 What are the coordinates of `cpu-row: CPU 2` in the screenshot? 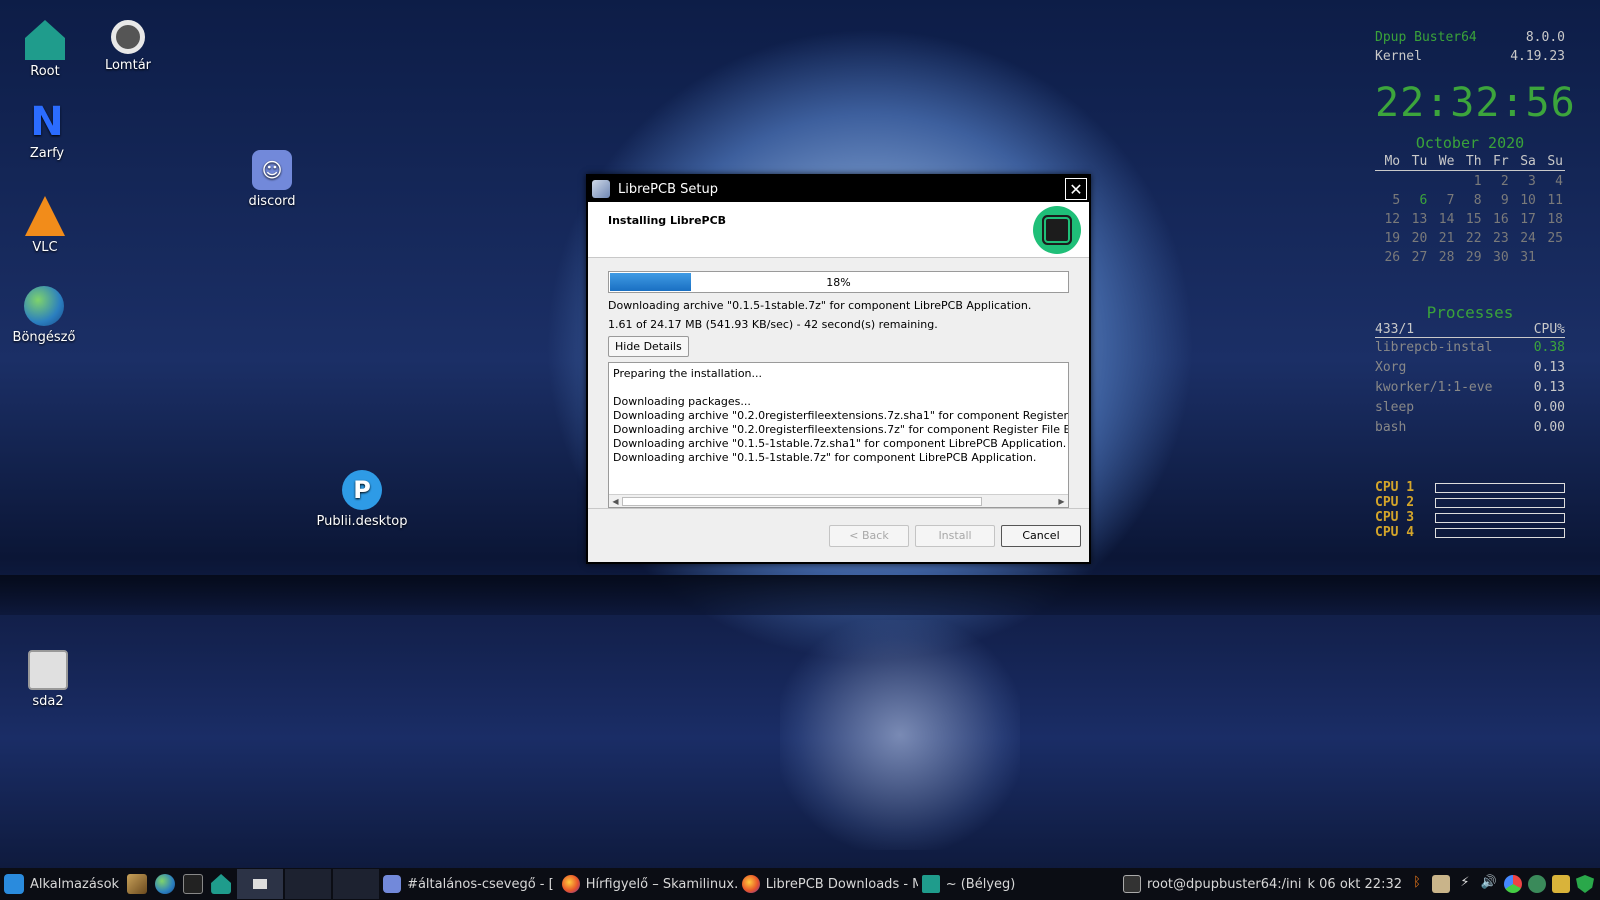 It's located at (1470, 502).